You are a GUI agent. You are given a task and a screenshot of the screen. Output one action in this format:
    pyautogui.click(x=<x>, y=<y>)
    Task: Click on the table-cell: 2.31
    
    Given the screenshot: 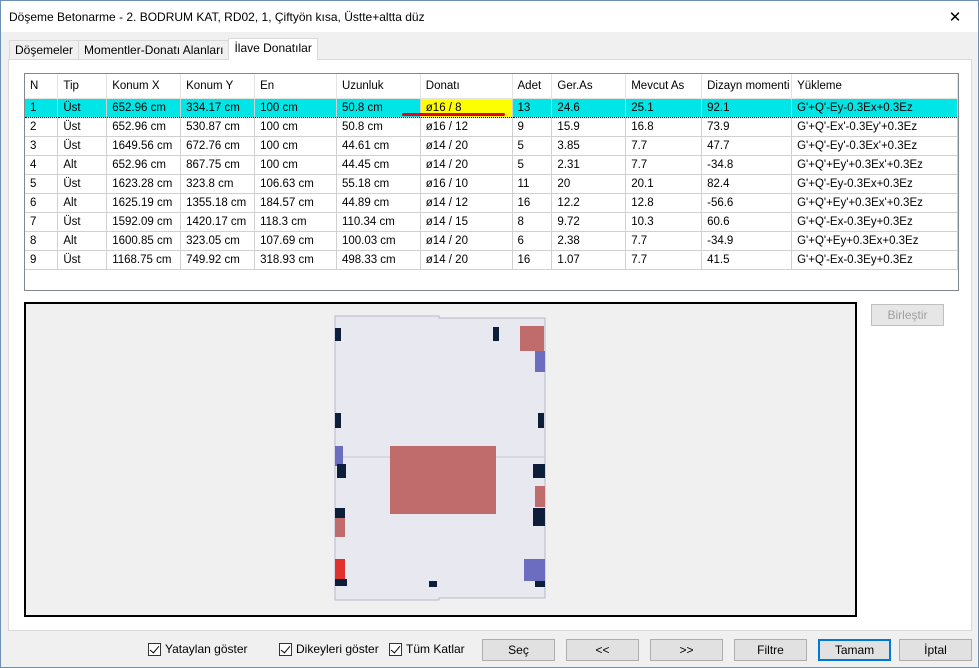 What is the action you would take?
    pyautogui.click(x=589, y=165)
    